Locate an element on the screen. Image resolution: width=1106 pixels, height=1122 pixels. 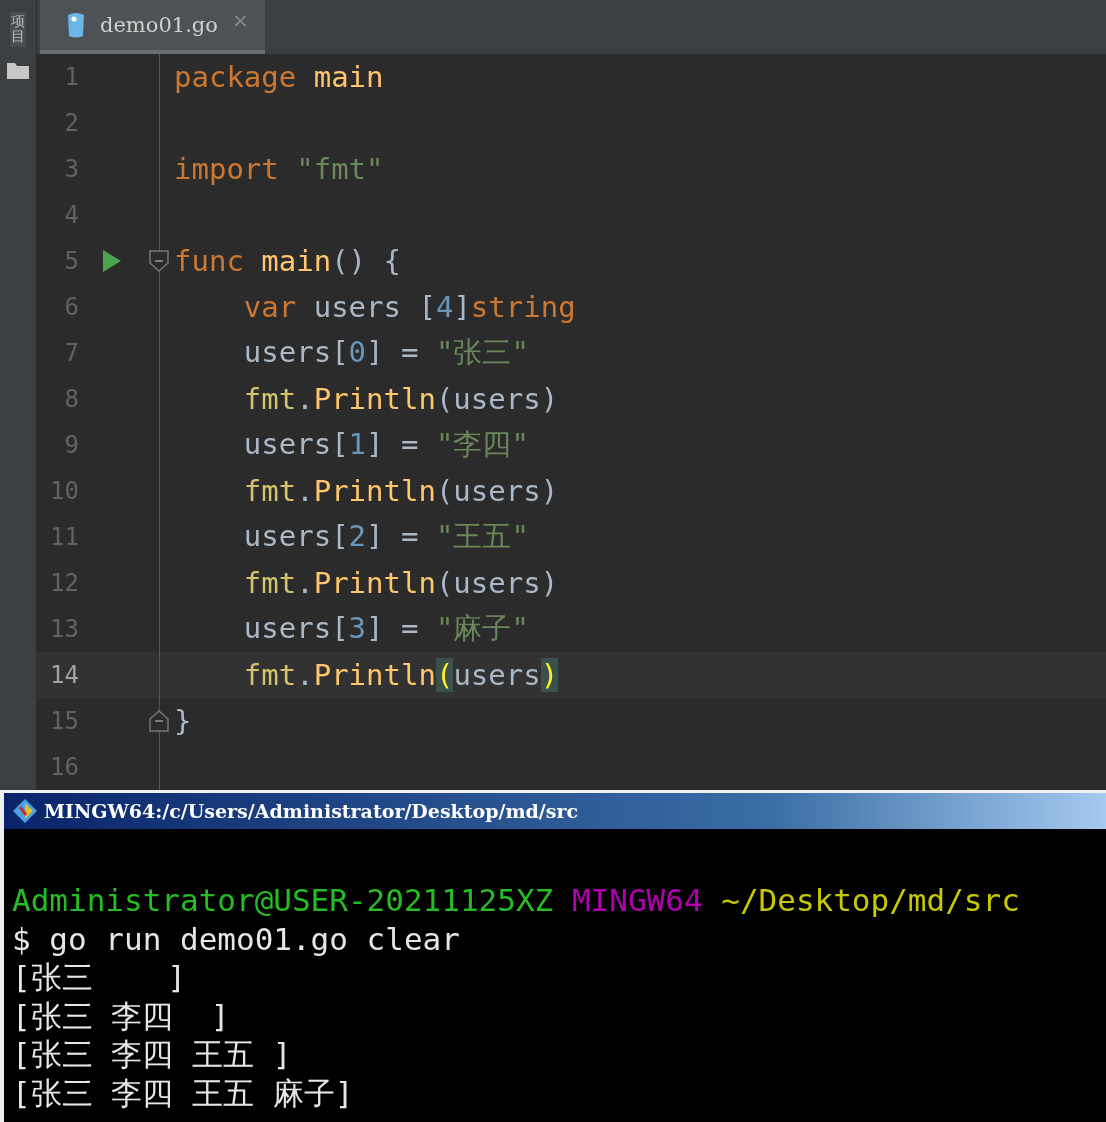
line-number: 14 is located at coordinates (64, 675).